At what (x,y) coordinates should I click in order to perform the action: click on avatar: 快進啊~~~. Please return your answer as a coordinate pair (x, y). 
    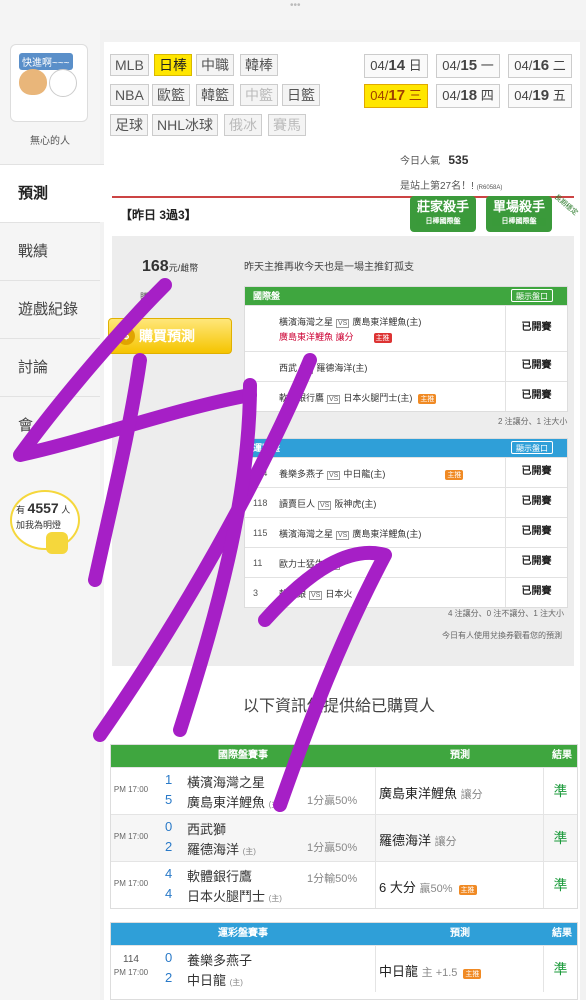
    Looking at the image, I should click on (49, 83).